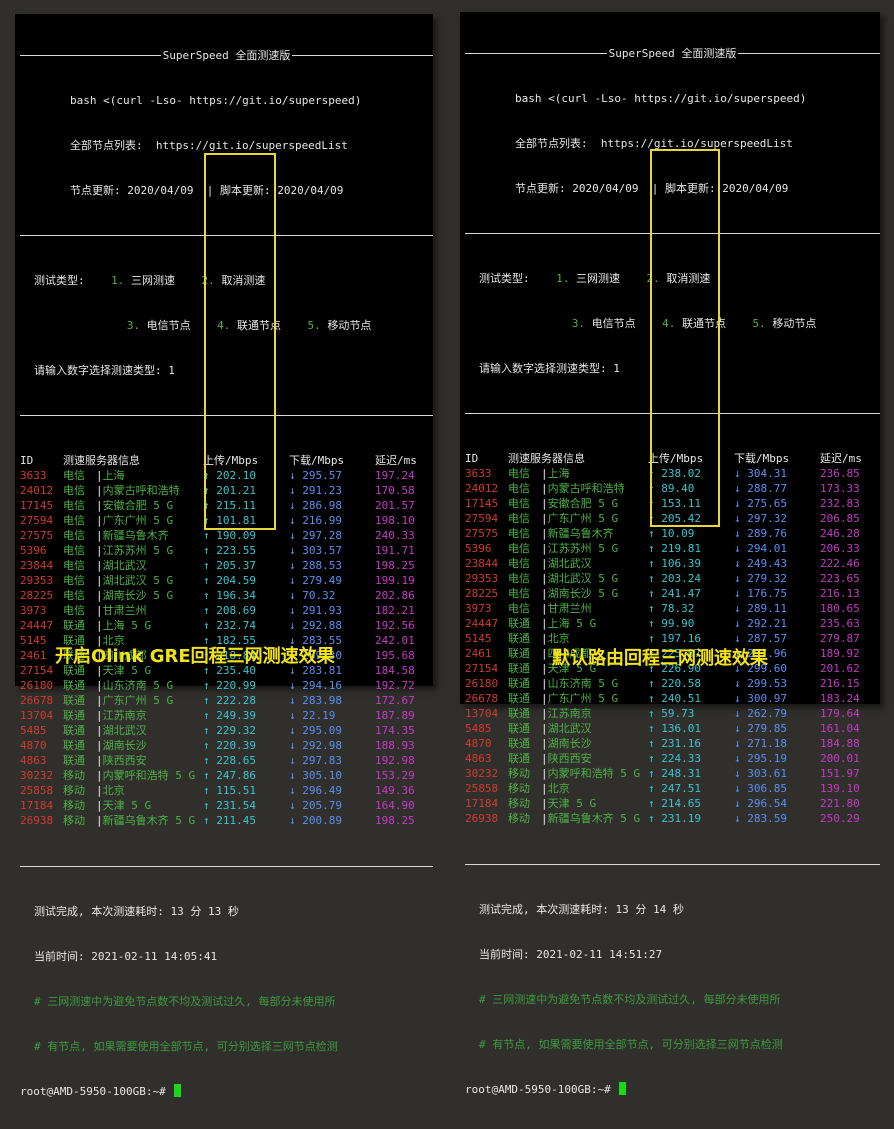 The width and height of the screenshot is (894, 1129). I want to click on row-location-text: 天津 5 G, so click(572, 803).